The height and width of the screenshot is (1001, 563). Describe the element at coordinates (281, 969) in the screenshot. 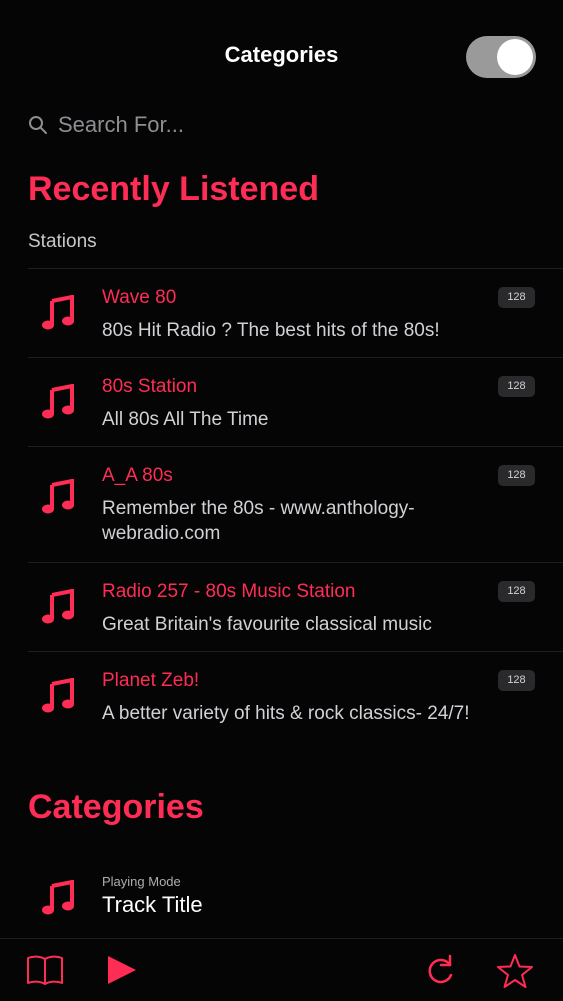

I see `tab-bar` at that location.